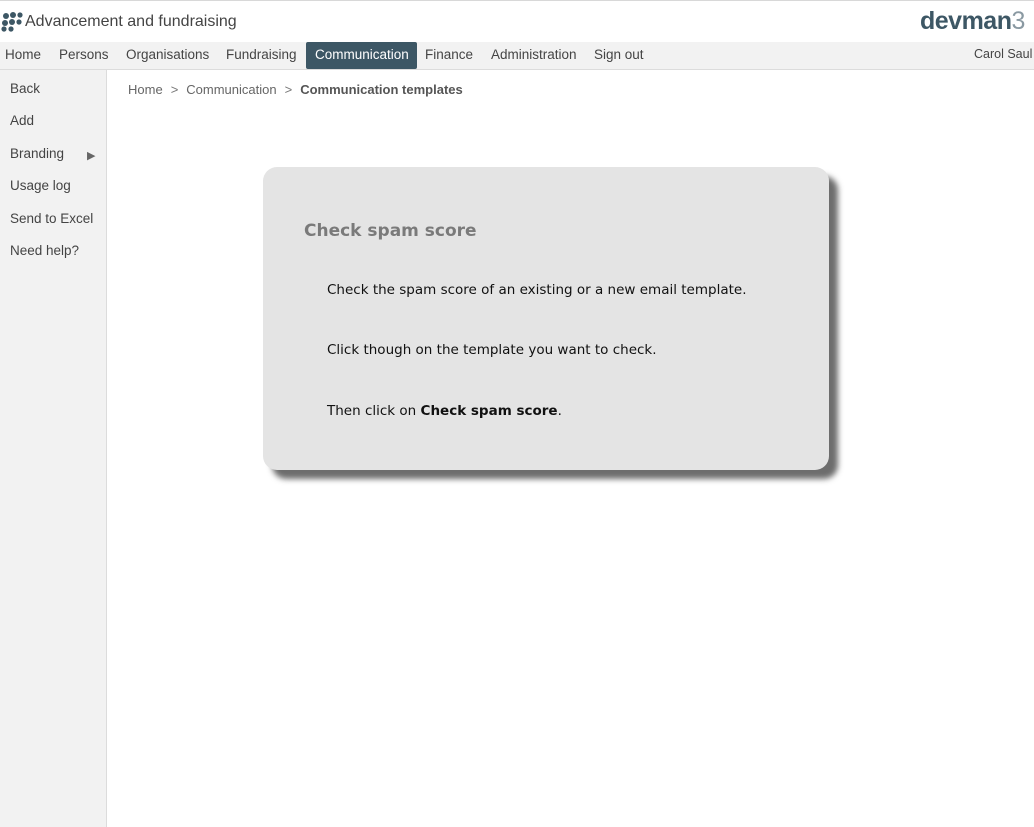  Describe the element at coordinates (449, 55) in the screenshot. I see `nav-finance: Finance` at that location.